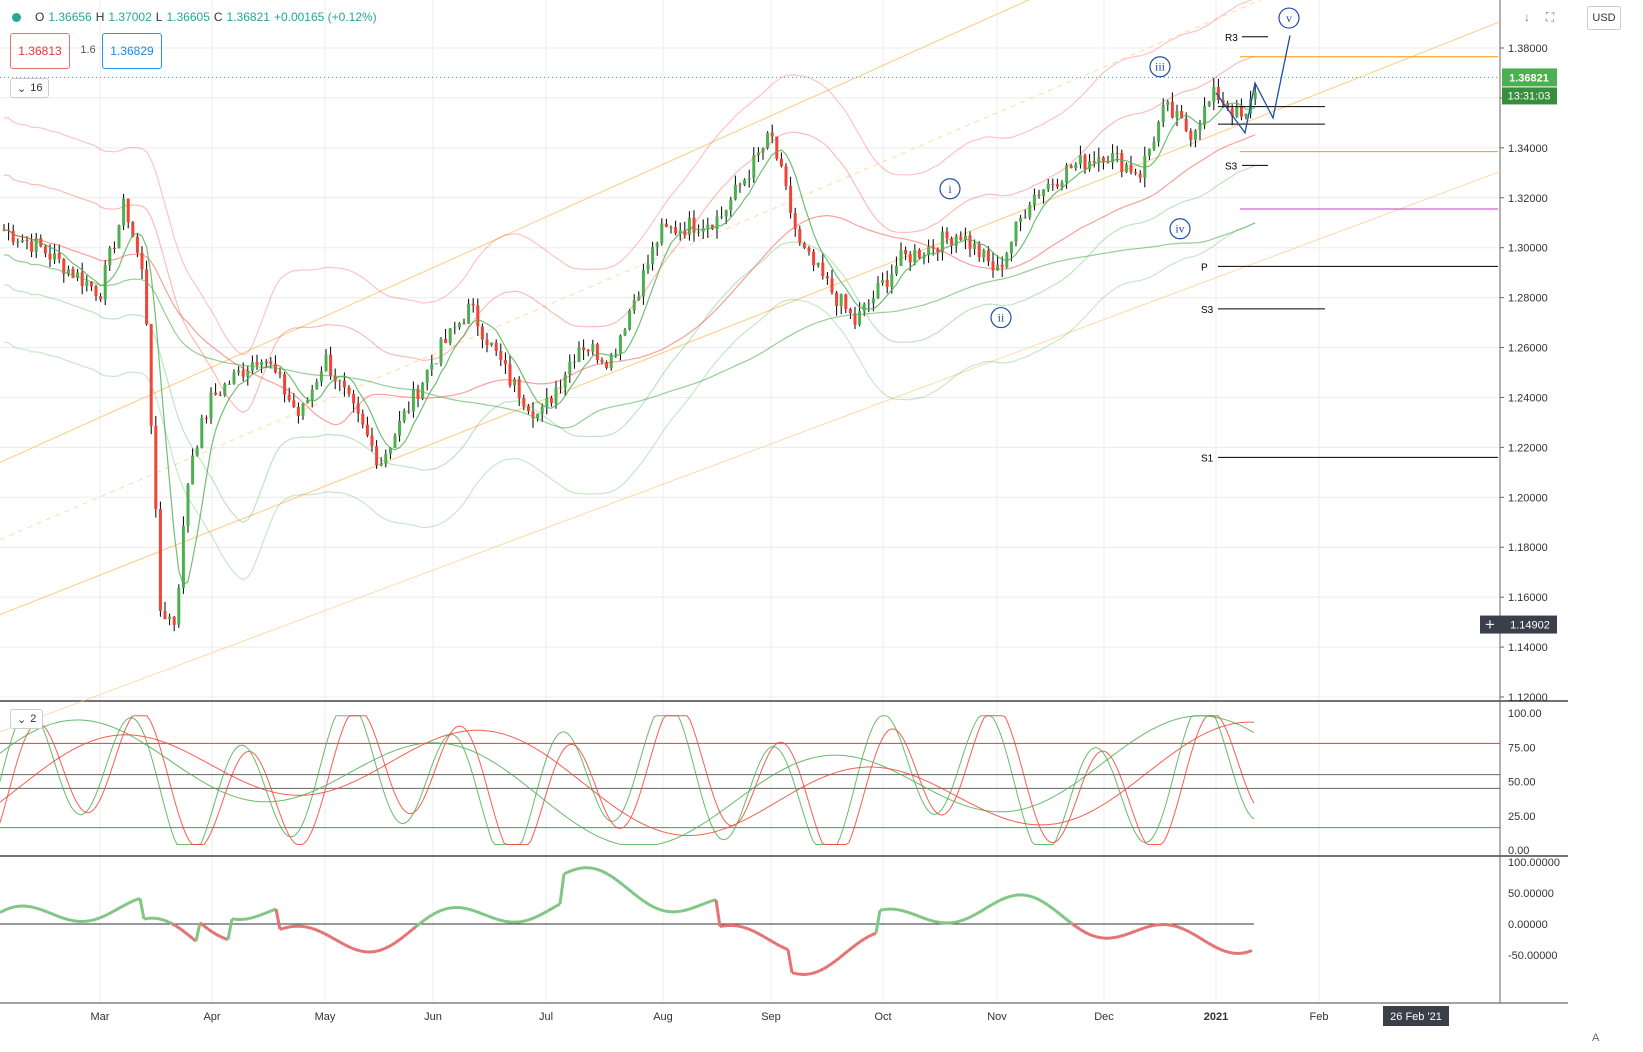 This screenshot has height=1052, width=1643. I want to click on ohlc-high-label: H, so click(100, 17).